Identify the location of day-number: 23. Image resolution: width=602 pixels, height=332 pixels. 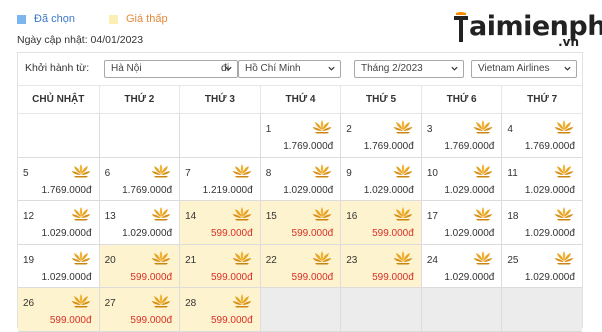
(352, 260).